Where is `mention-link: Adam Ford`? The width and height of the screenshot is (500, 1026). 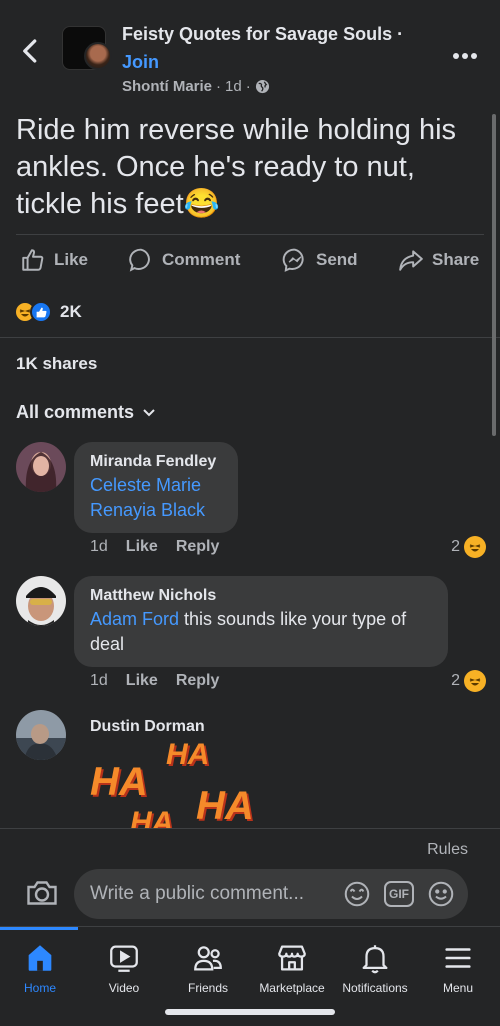 mention-link: Adam Ford is located at coordinates (134, 619).